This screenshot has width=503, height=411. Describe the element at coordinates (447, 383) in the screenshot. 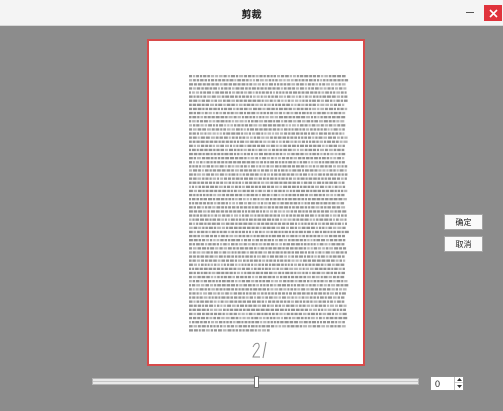

I see `page-spinbox: 0` at that location.